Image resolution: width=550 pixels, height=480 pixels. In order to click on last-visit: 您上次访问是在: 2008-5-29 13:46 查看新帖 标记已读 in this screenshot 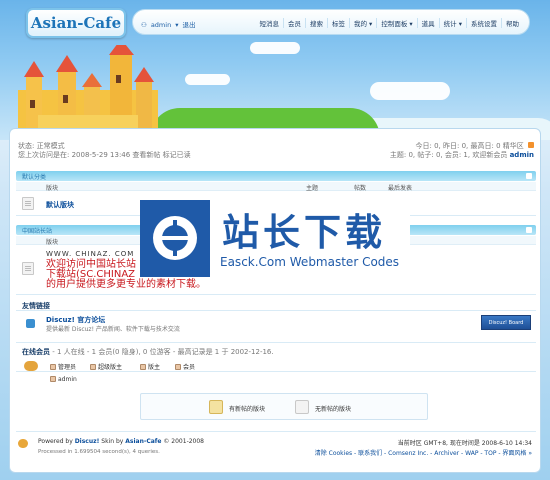, I will do `click(104, 155)`.